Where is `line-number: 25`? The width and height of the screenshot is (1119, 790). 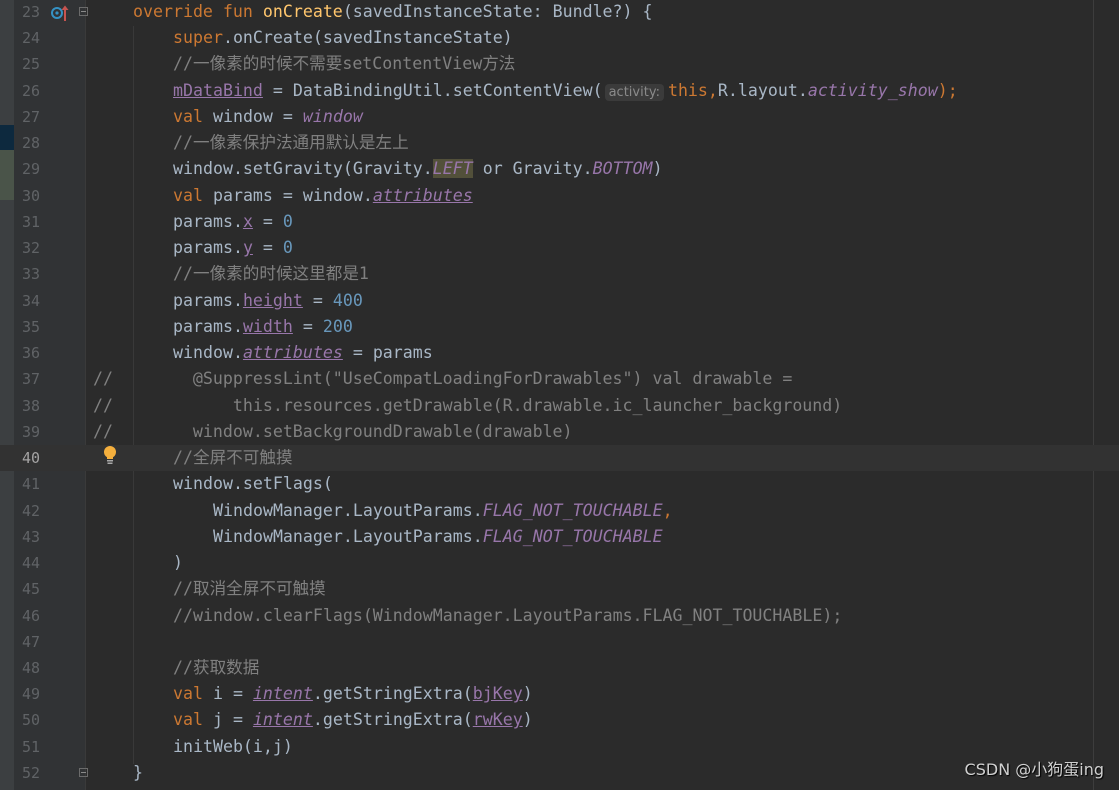 line-number: 25 is located at coordinates (27, 64).